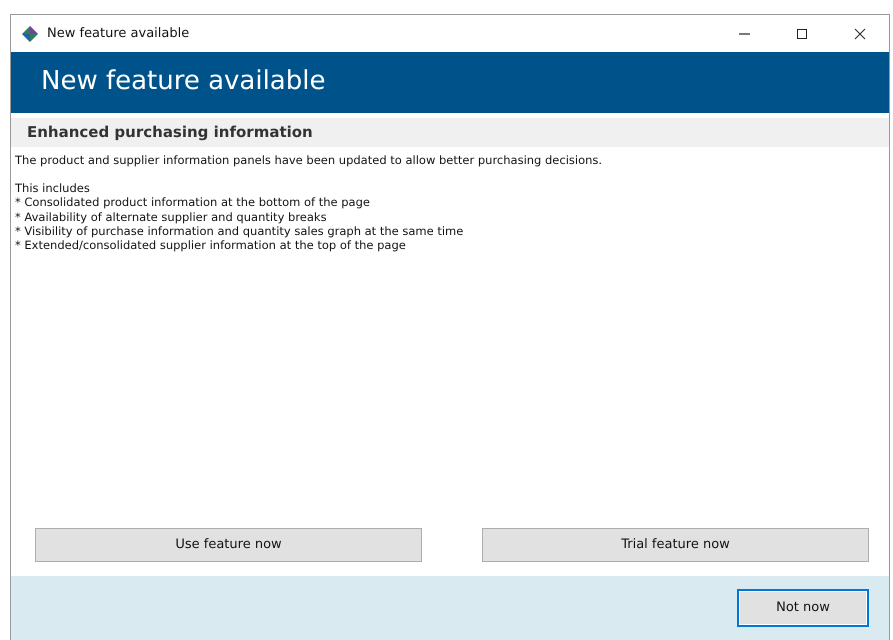  I want to click on list-item: * Availability of alternate supplier and quantity breaks, so click(171, 217).